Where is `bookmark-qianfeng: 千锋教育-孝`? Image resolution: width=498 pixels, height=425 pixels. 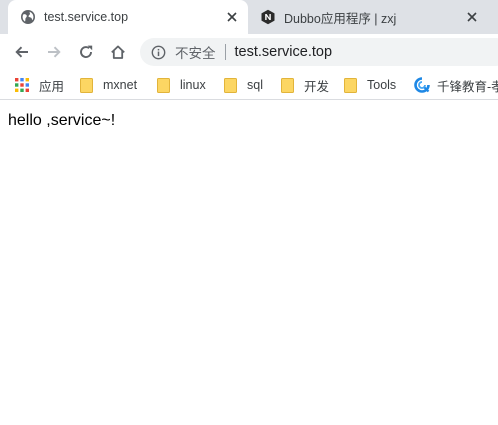 bookmark-qianfeng: 千锋教育-孝 is located at coordinates (456, 85).